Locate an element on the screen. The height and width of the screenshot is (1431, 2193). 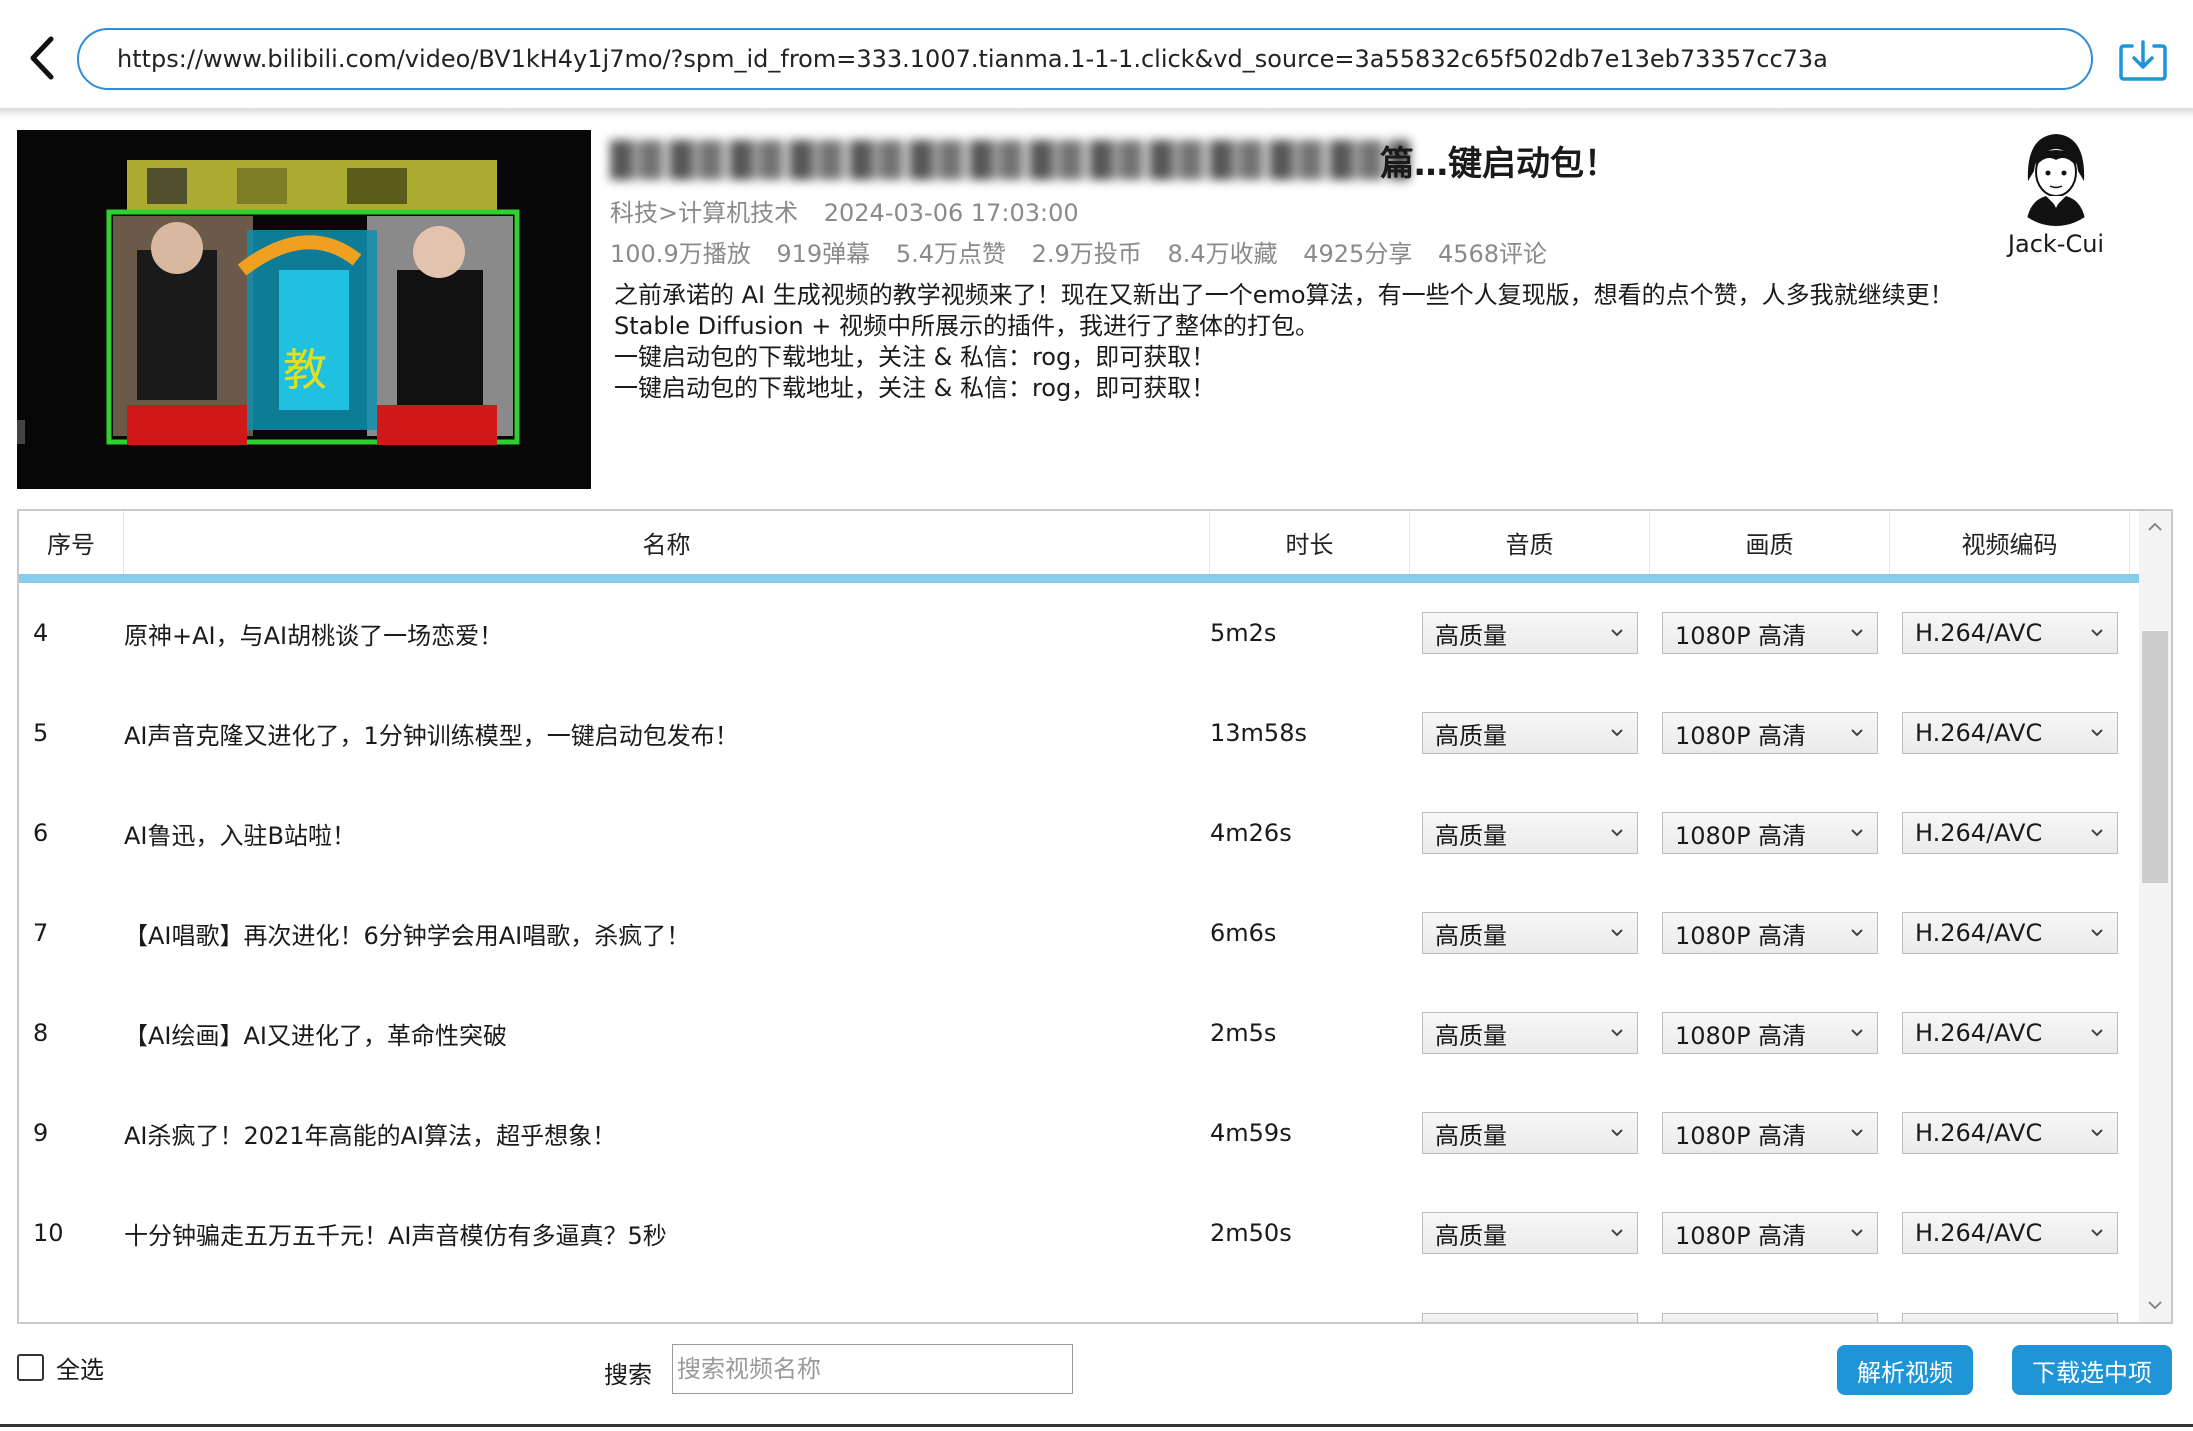
column-header-name: 名称 is located at coordinates (667, 542).